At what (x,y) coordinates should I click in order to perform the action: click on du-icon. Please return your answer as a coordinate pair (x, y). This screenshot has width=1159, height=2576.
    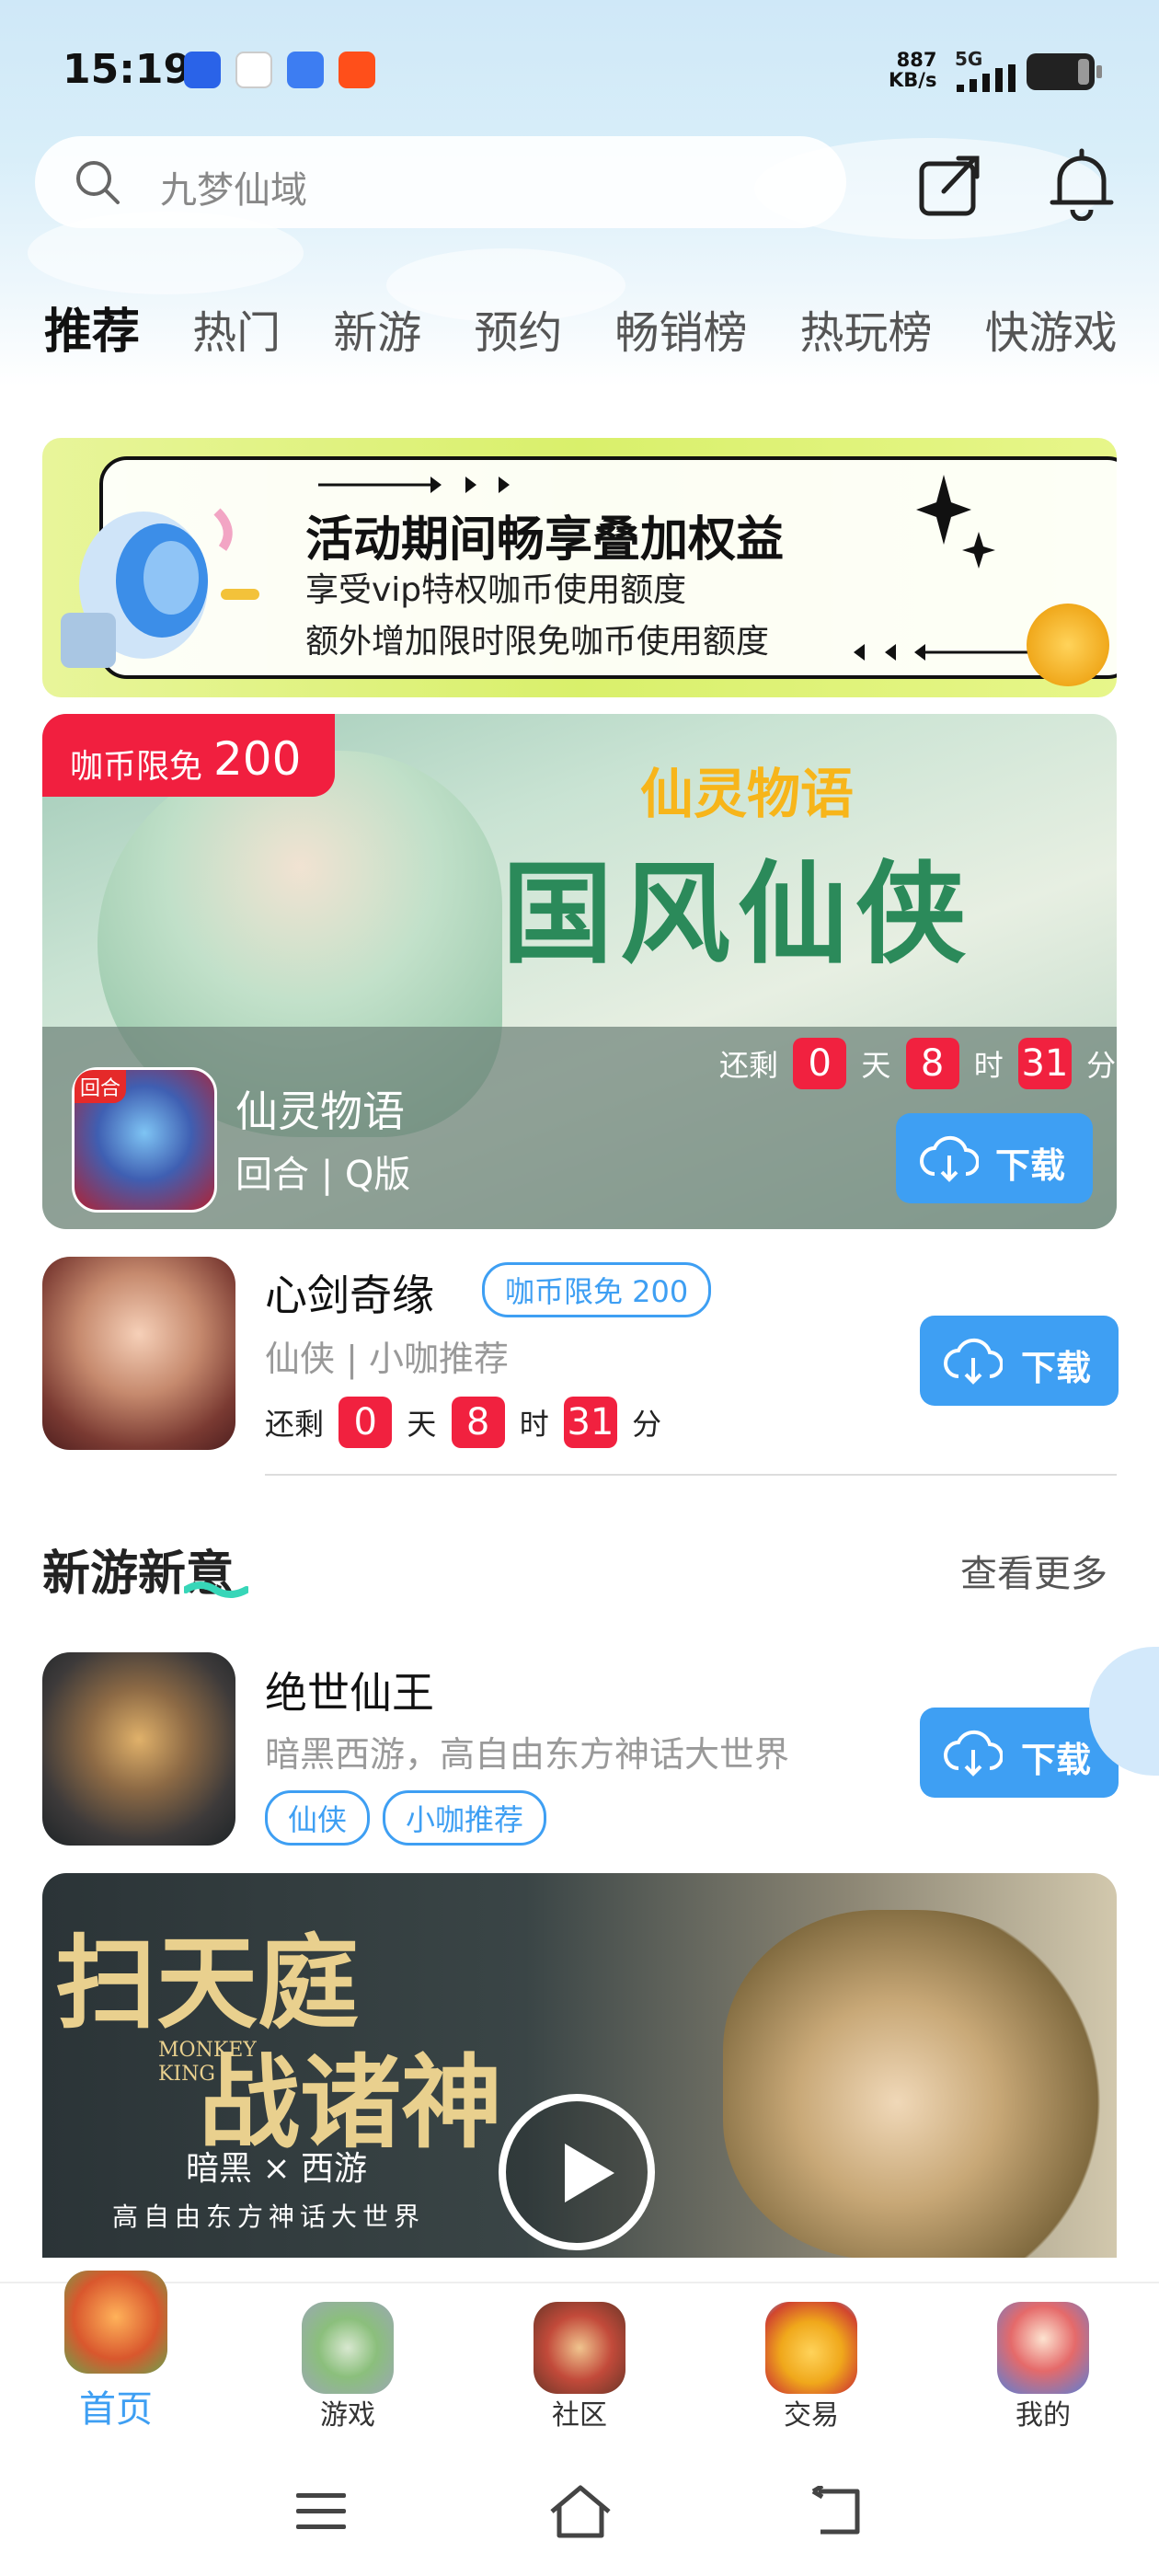
    Looking at the image, I should click on (253, 70).